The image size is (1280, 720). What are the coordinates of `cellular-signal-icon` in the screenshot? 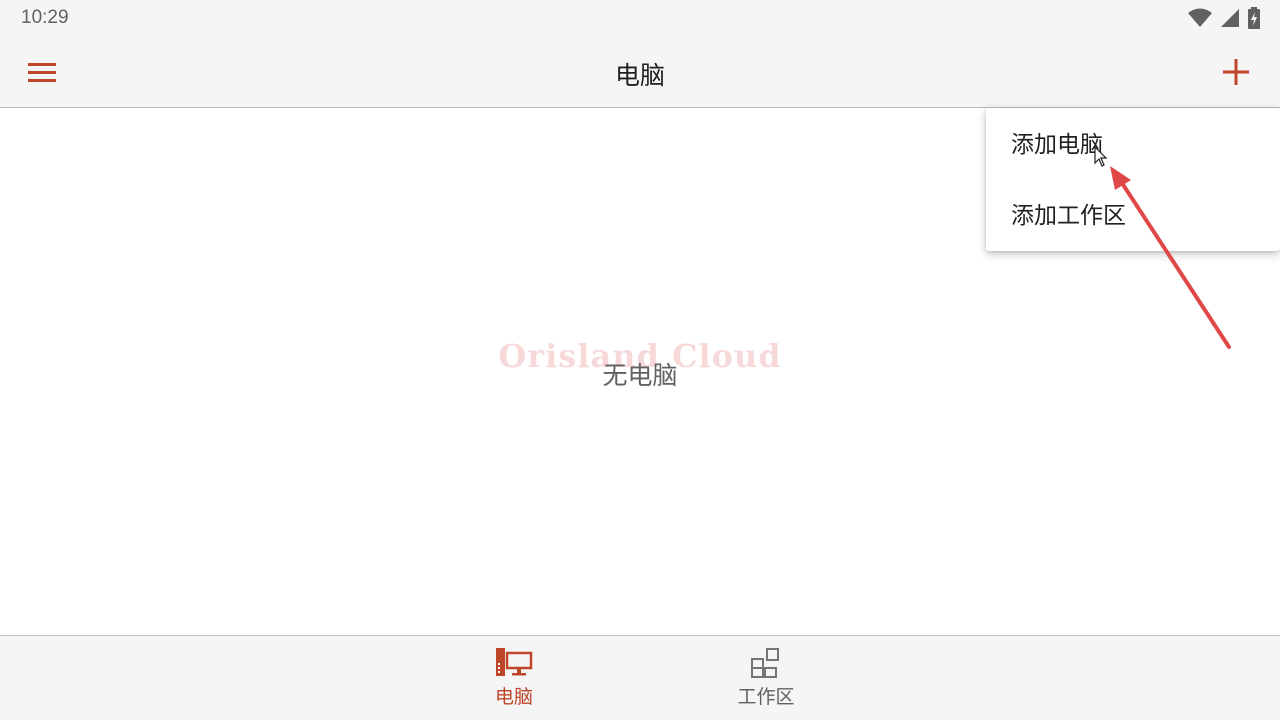 It's located at (1230, 18).